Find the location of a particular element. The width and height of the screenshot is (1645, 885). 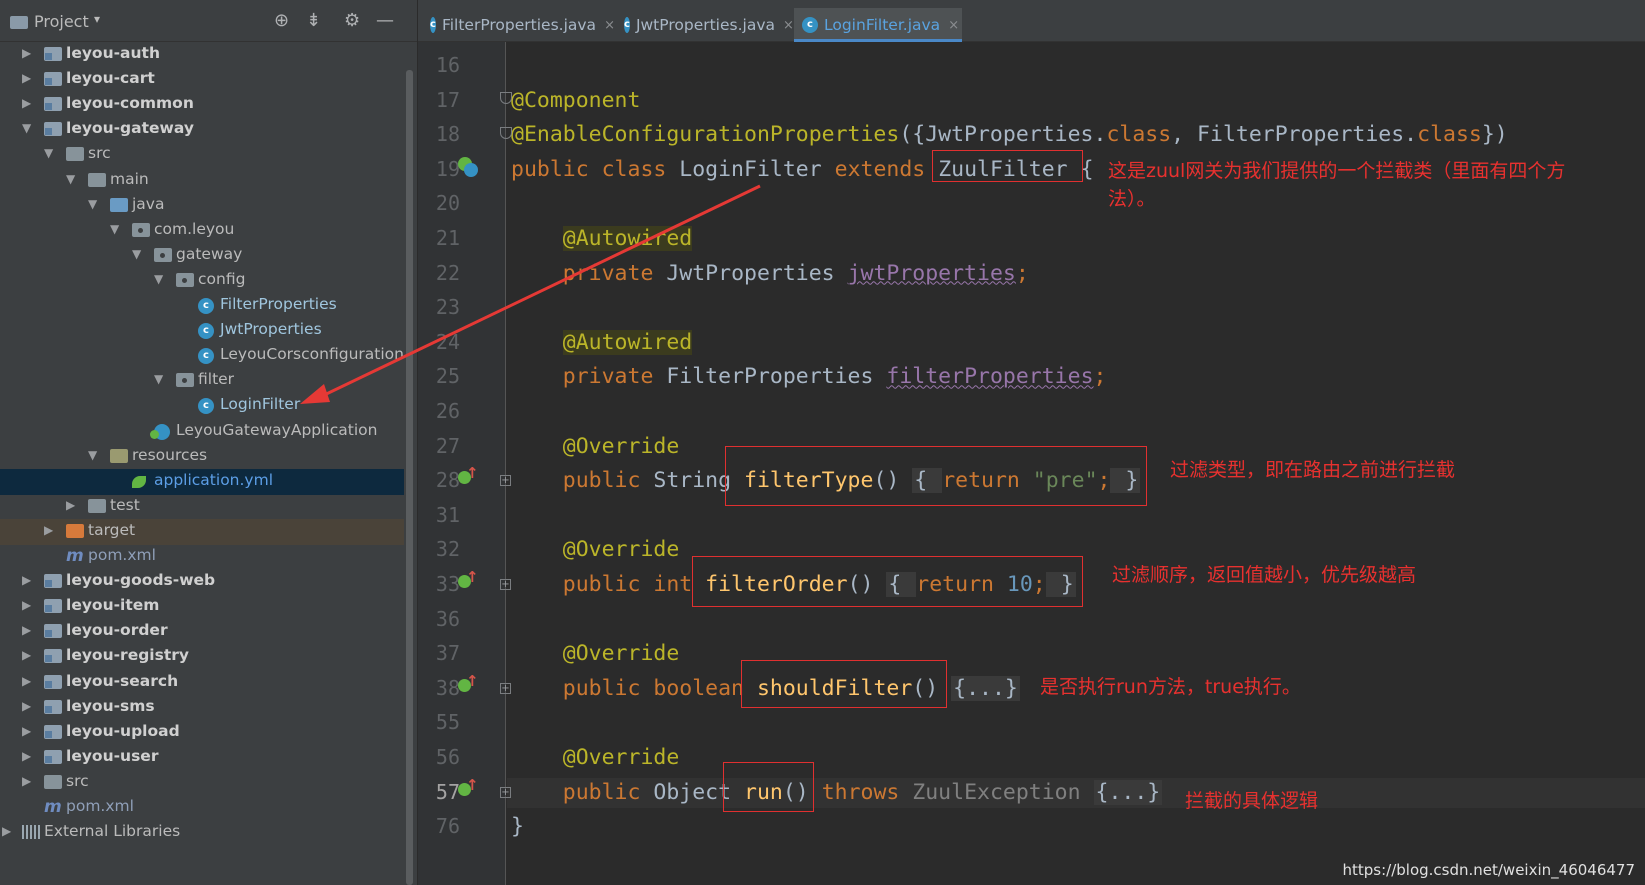

tree-node: ▶ target is located at coordinates (202, 531).